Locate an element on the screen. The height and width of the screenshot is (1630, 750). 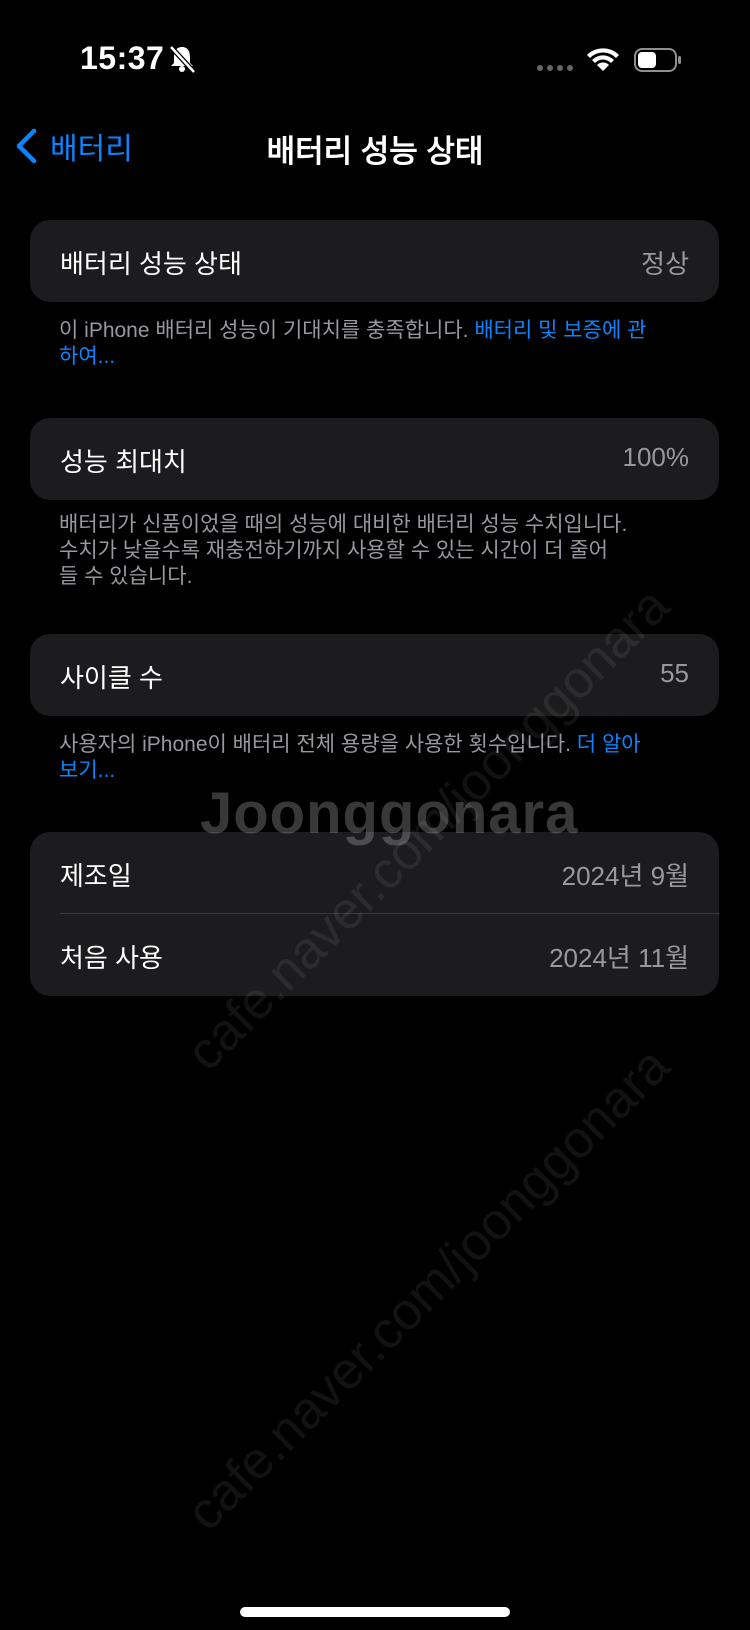
manufacture-date-value: 2024년 9월 is located at coordinates (625, 876).